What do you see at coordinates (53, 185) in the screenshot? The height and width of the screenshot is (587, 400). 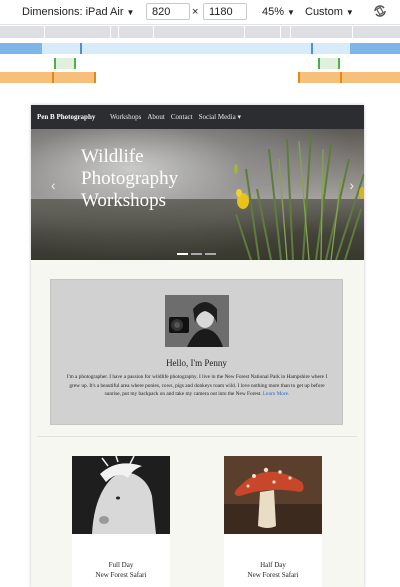 I see `chevron-left-icon: ‹` at bounding box center [53, 185].